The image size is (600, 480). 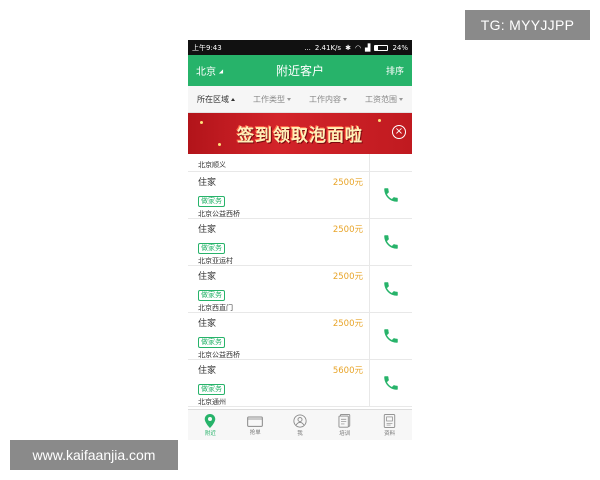 I want to click on tab-label: 附近, so click(x=210, y=433).